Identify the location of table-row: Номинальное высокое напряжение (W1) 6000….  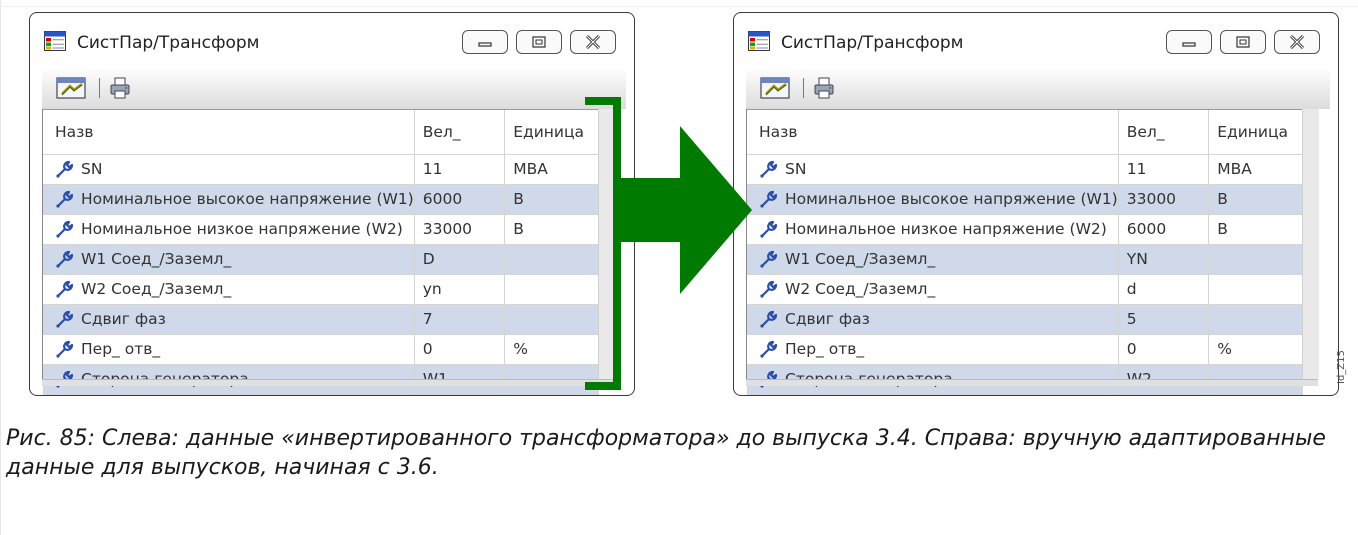
(321, 199).